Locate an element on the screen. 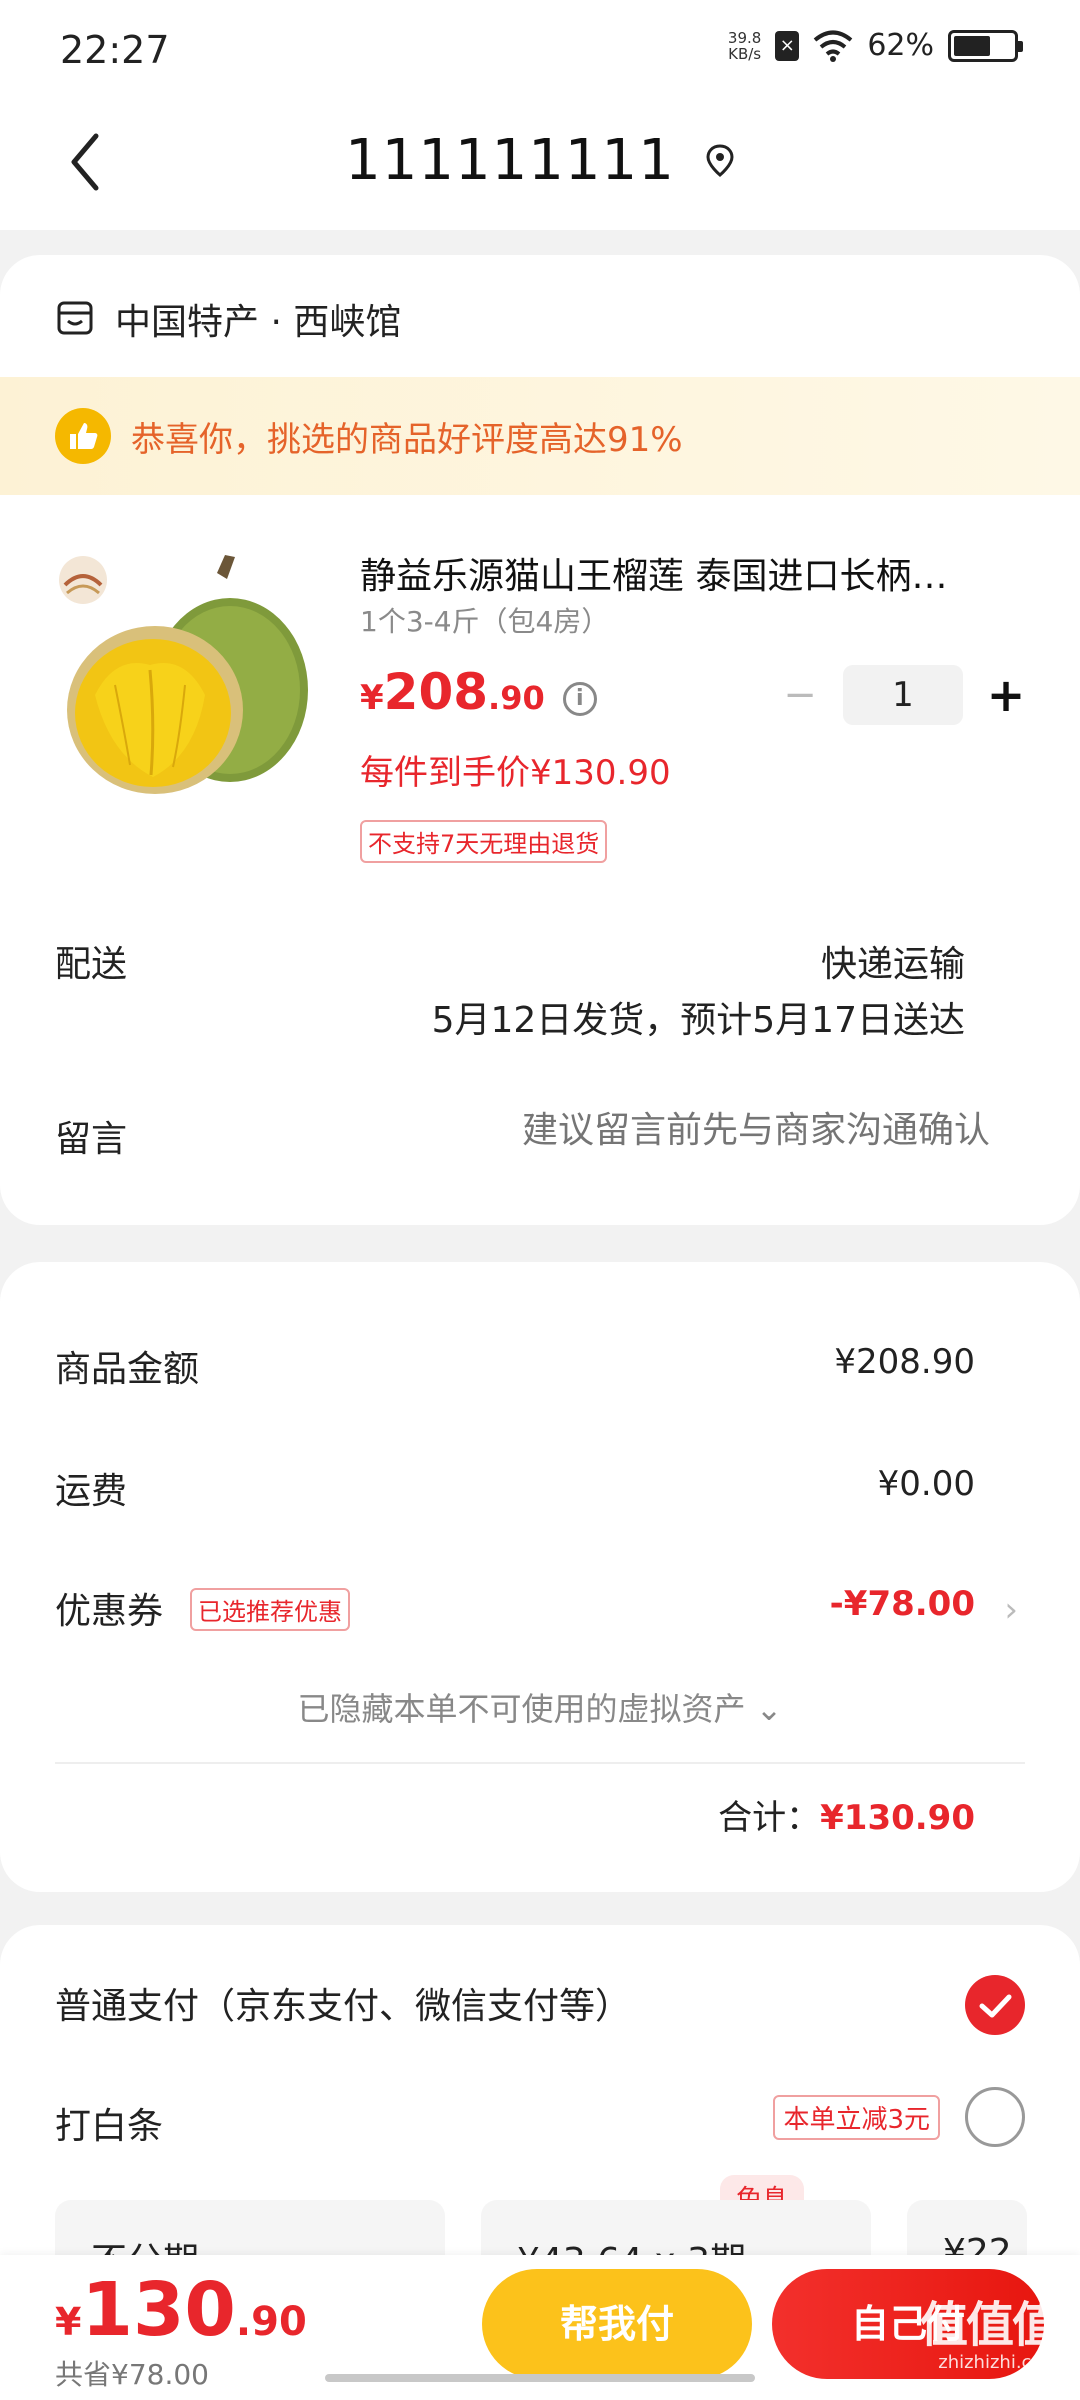  coupon-label: 优惠券 is located at coordinates (109, 1611).